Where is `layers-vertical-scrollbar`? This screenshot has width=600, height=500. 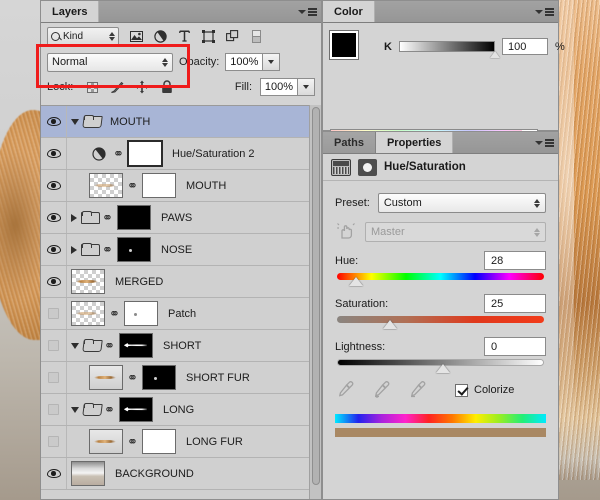
layers-vertical-scrollbar is located at coordinates (315, 302).